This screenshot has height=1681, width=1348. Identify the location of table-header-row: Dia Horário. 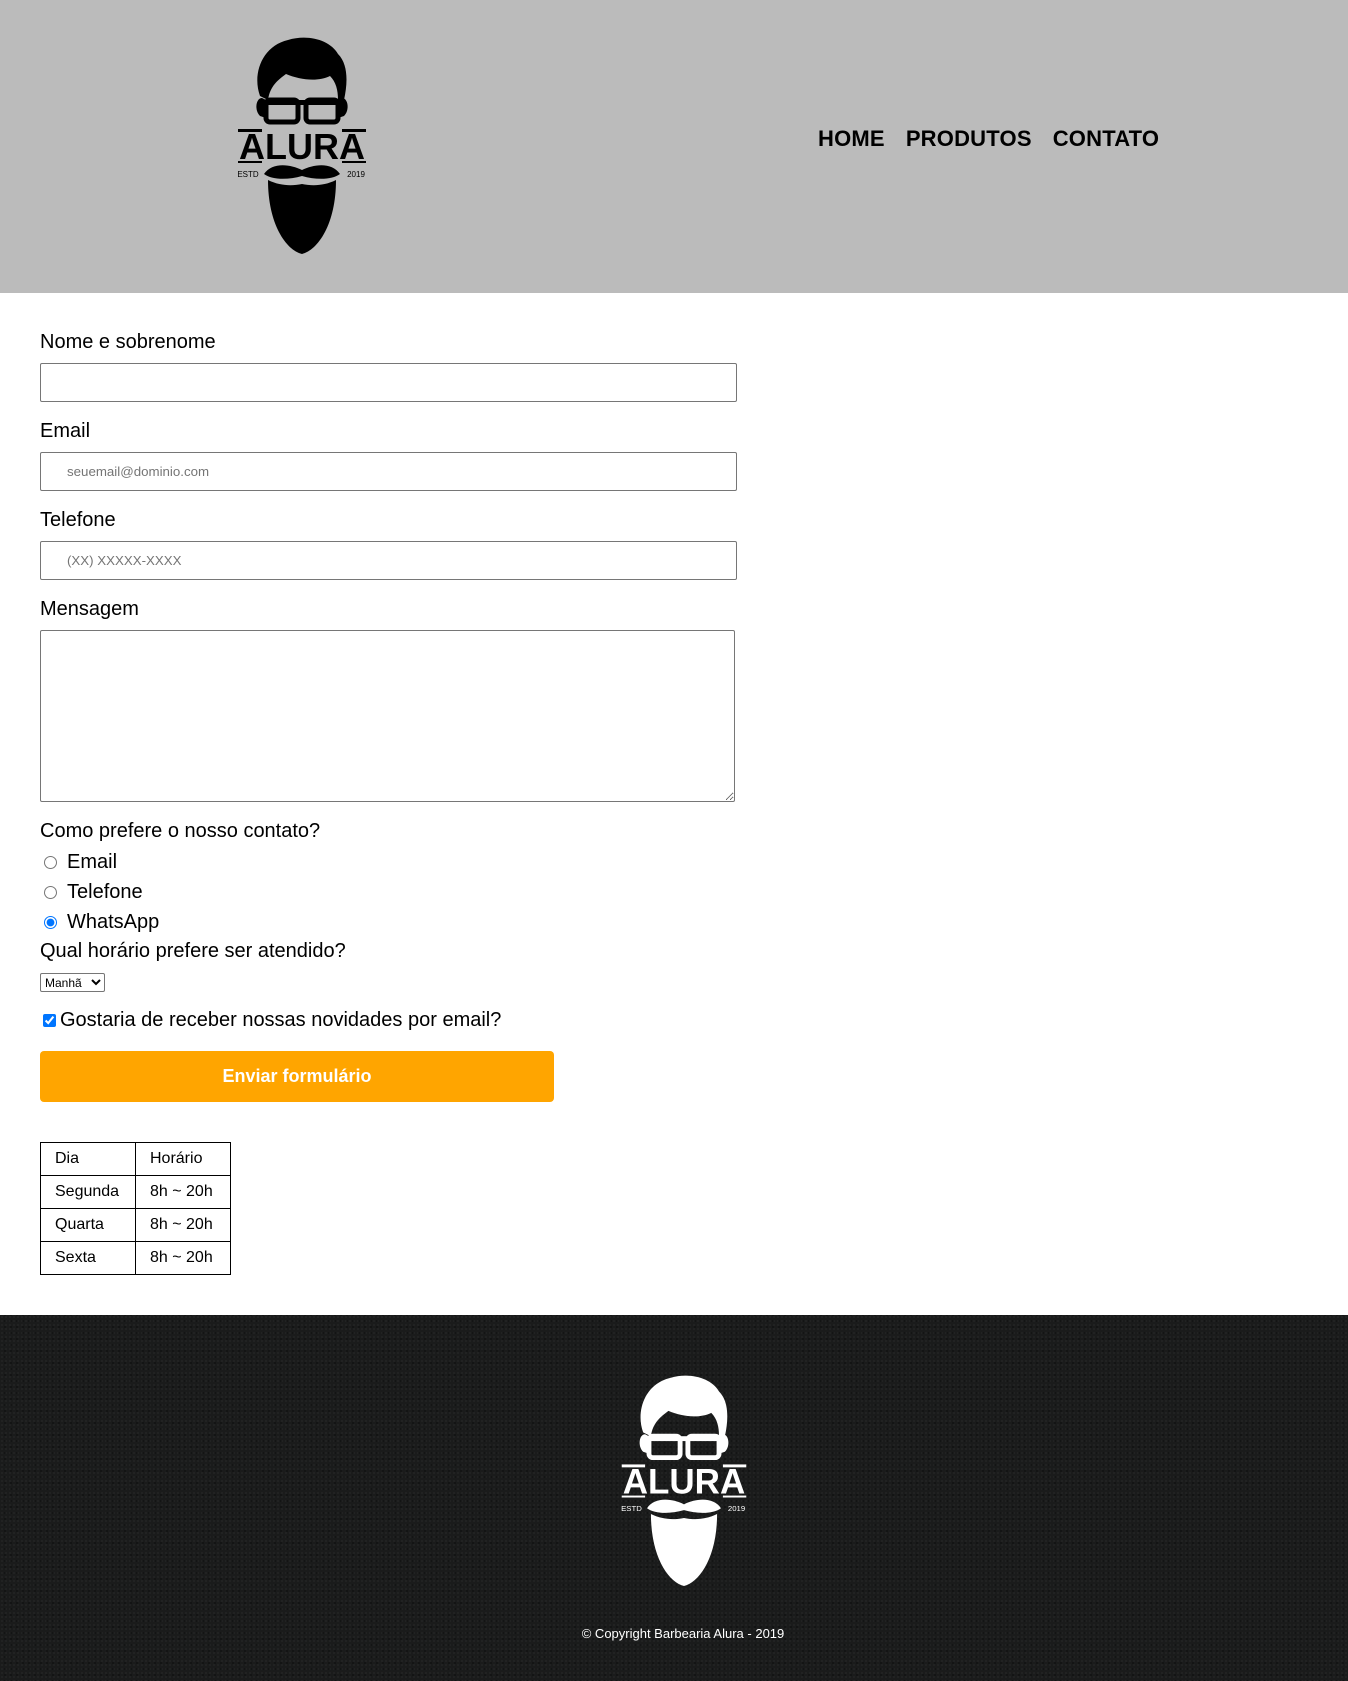
(135, 1159).